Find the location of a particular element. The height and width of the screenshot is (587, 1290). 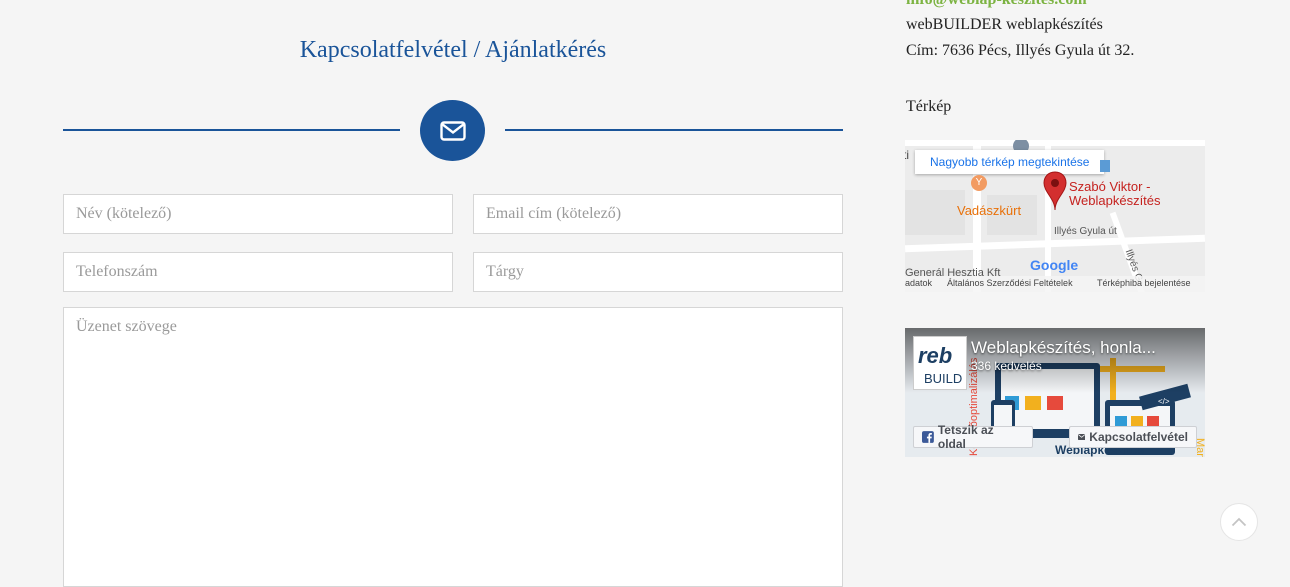

cover-code-tag: </> is located at coordinates (1164, 401).